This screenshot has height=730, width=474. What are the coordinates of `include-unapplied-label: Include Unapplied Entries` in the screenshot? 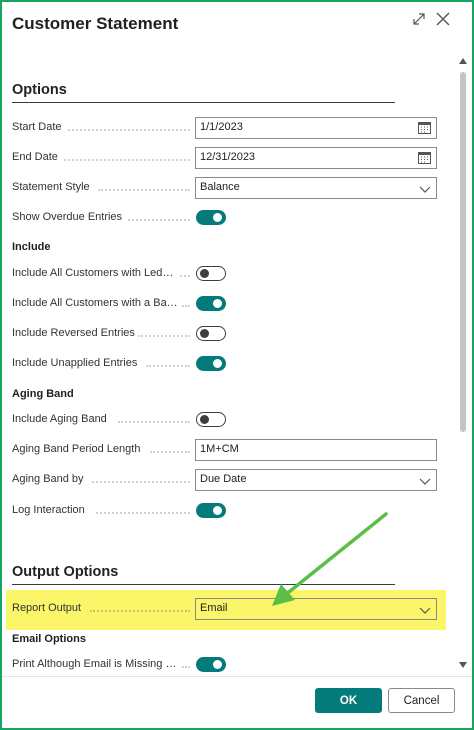 It's located at (75, 363).